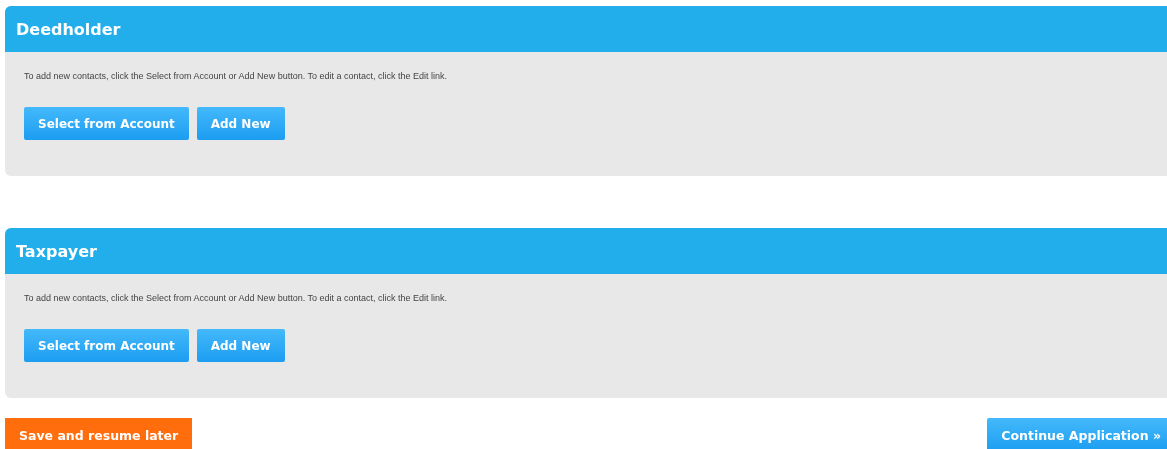 This screenshot has width=1167, height=449. I want to click on save-and-resume-button: Save and resume later, so click(99, 433).